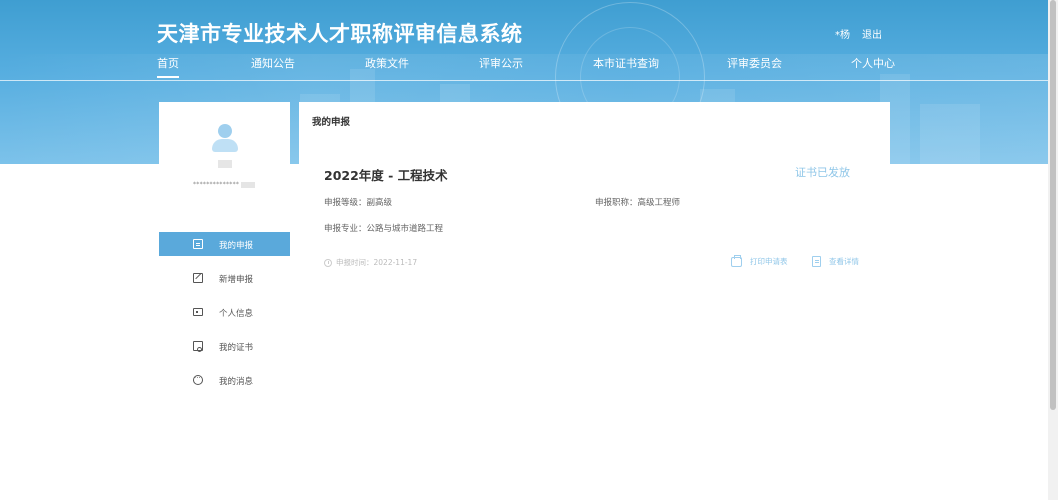 The image size is (1058, 500). I want to click on sidebar-item-my-certificates: 我的证书, so click(224, 346).